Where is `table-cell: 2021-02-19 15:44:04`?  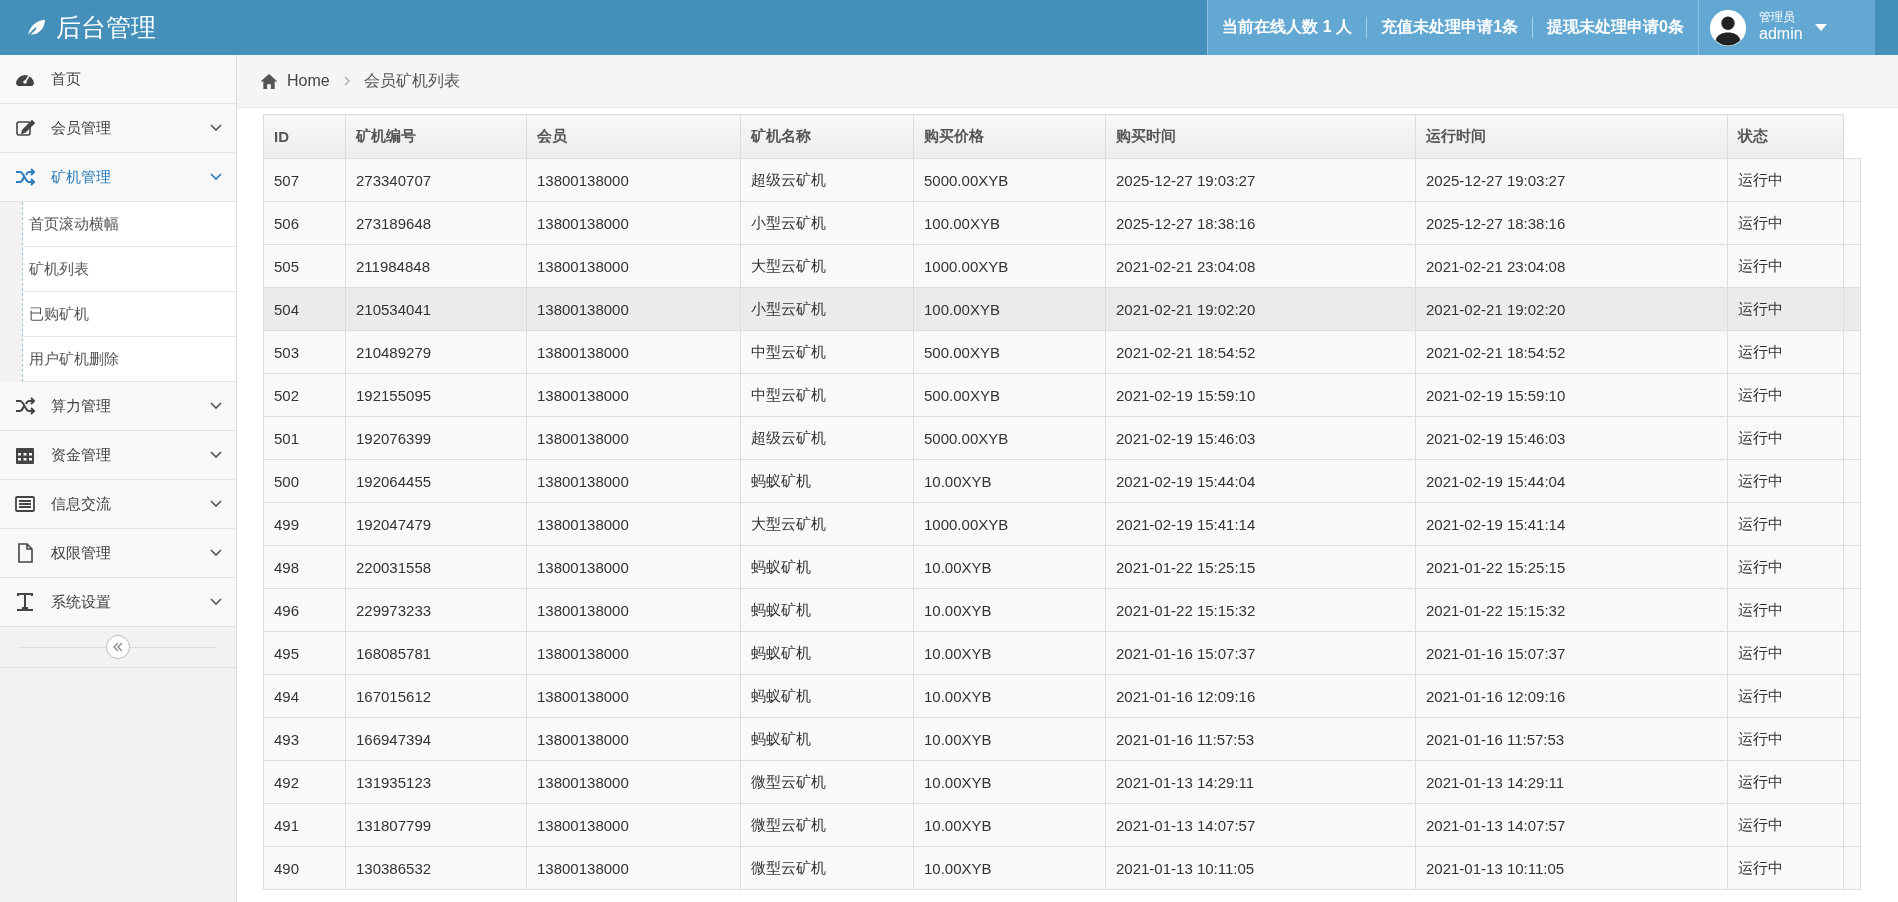
table-cell: 2021-02-19 15:44:04 is located at coordinates (1571, 481).